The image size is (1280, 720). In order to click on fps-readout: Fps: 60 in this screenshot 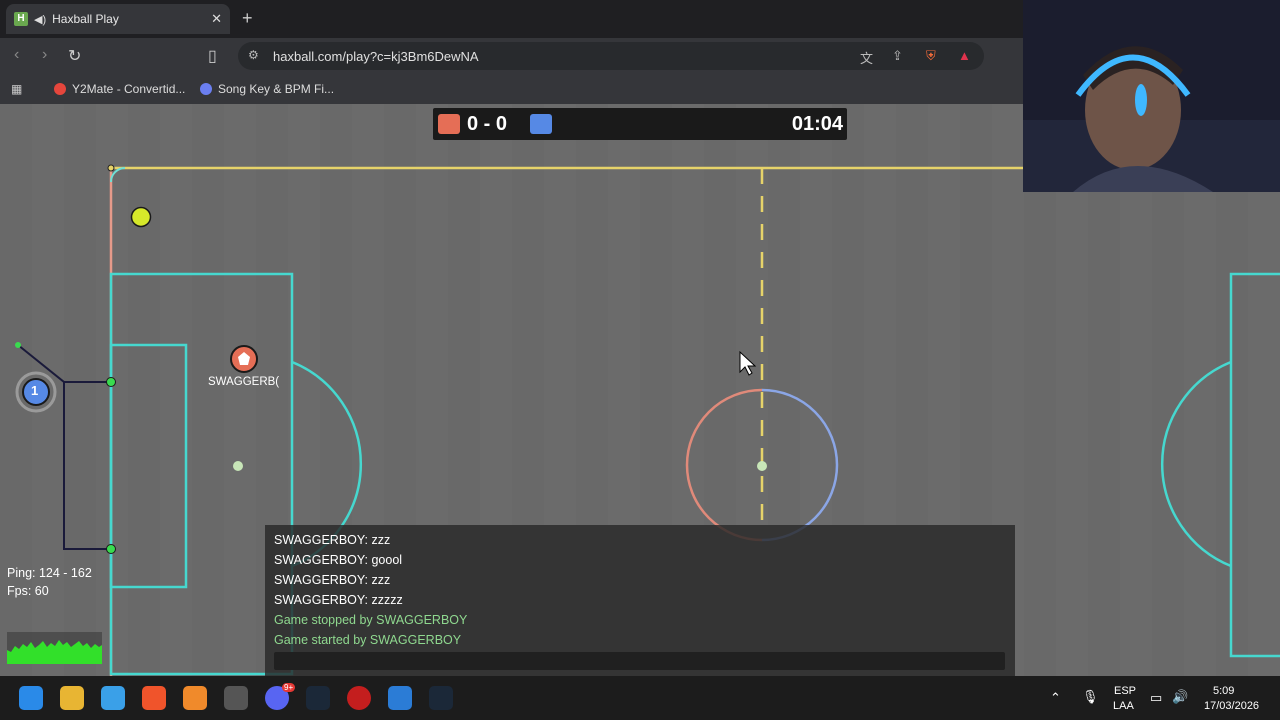, I will do `click(28, 591)`.